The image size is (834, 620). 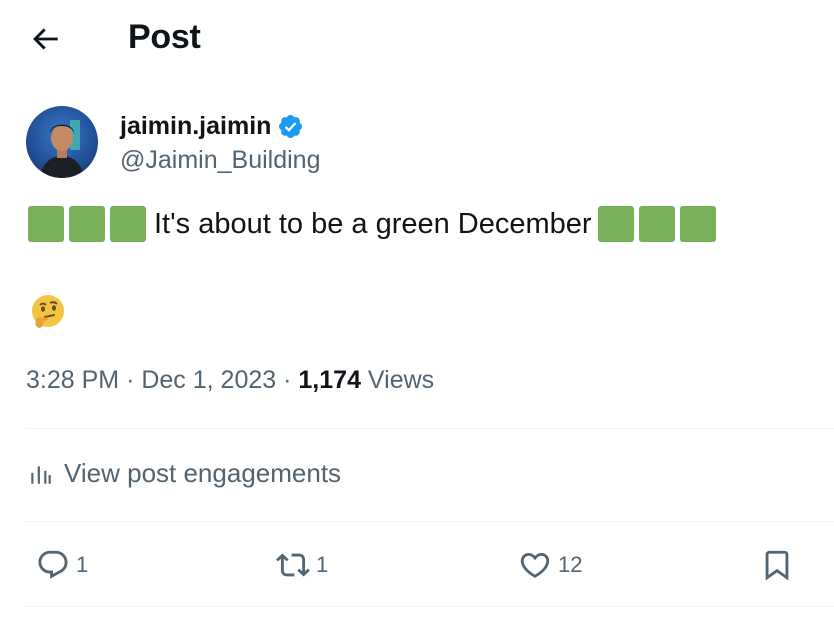 What do you see at coordinates (220, 160) in the screenshot?
I see `author-handle: @Jaimin_Building` at bounding box center [220, 160].